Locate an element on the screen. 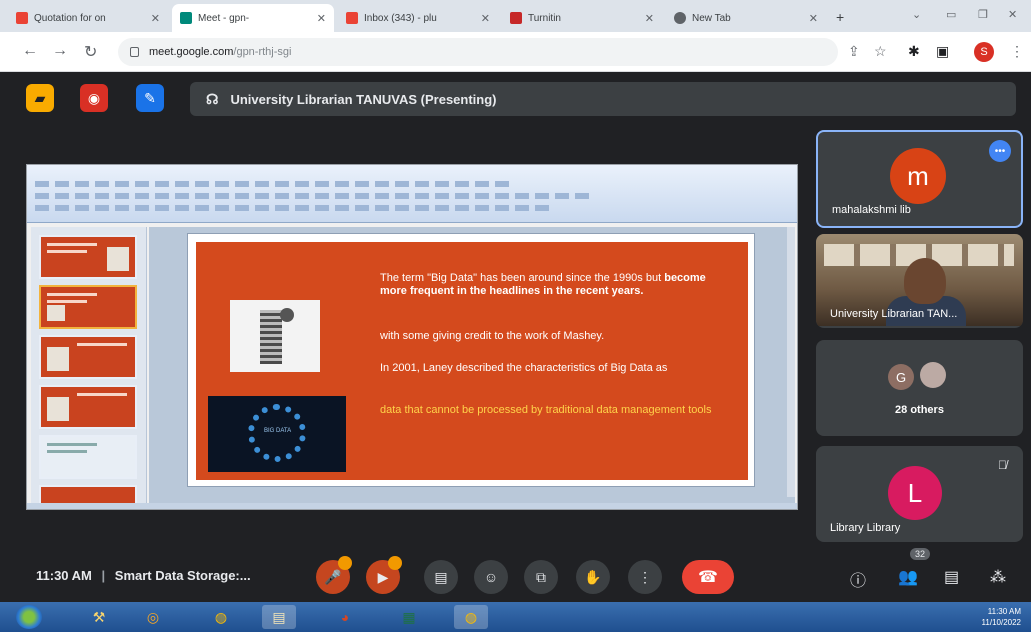 This screenshot has width=1031, height=632. avatar: L is located at coordinates (915, 493).